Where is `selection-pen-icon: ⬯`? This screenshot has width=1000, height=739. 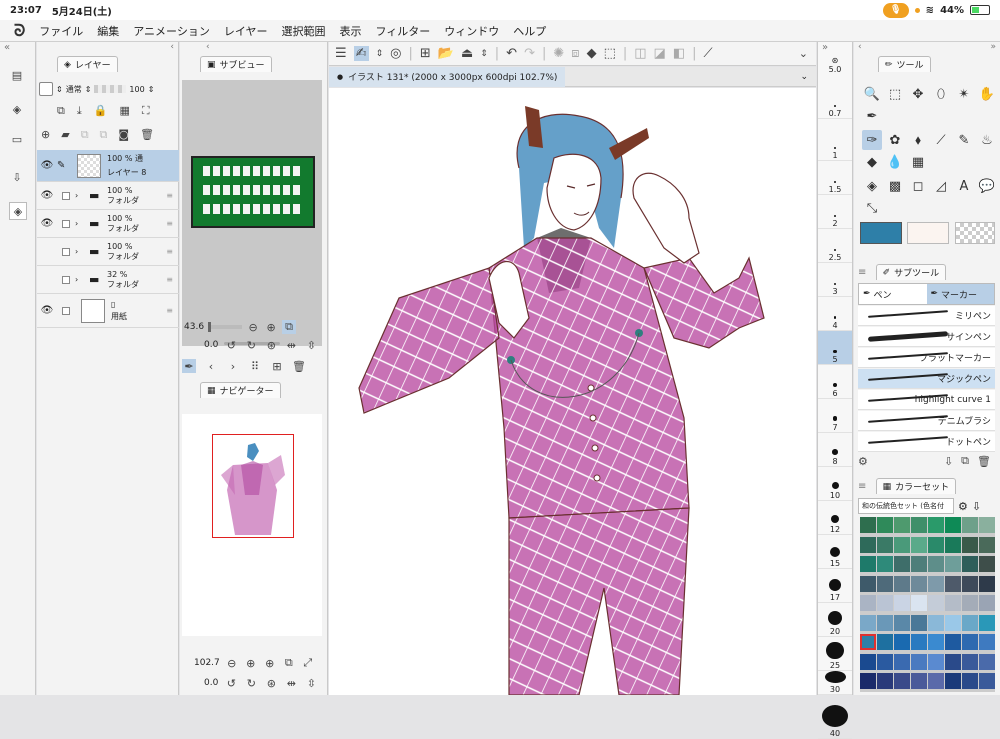
selection-pen-icon: ⬯ is located at coordinates (941, 94).